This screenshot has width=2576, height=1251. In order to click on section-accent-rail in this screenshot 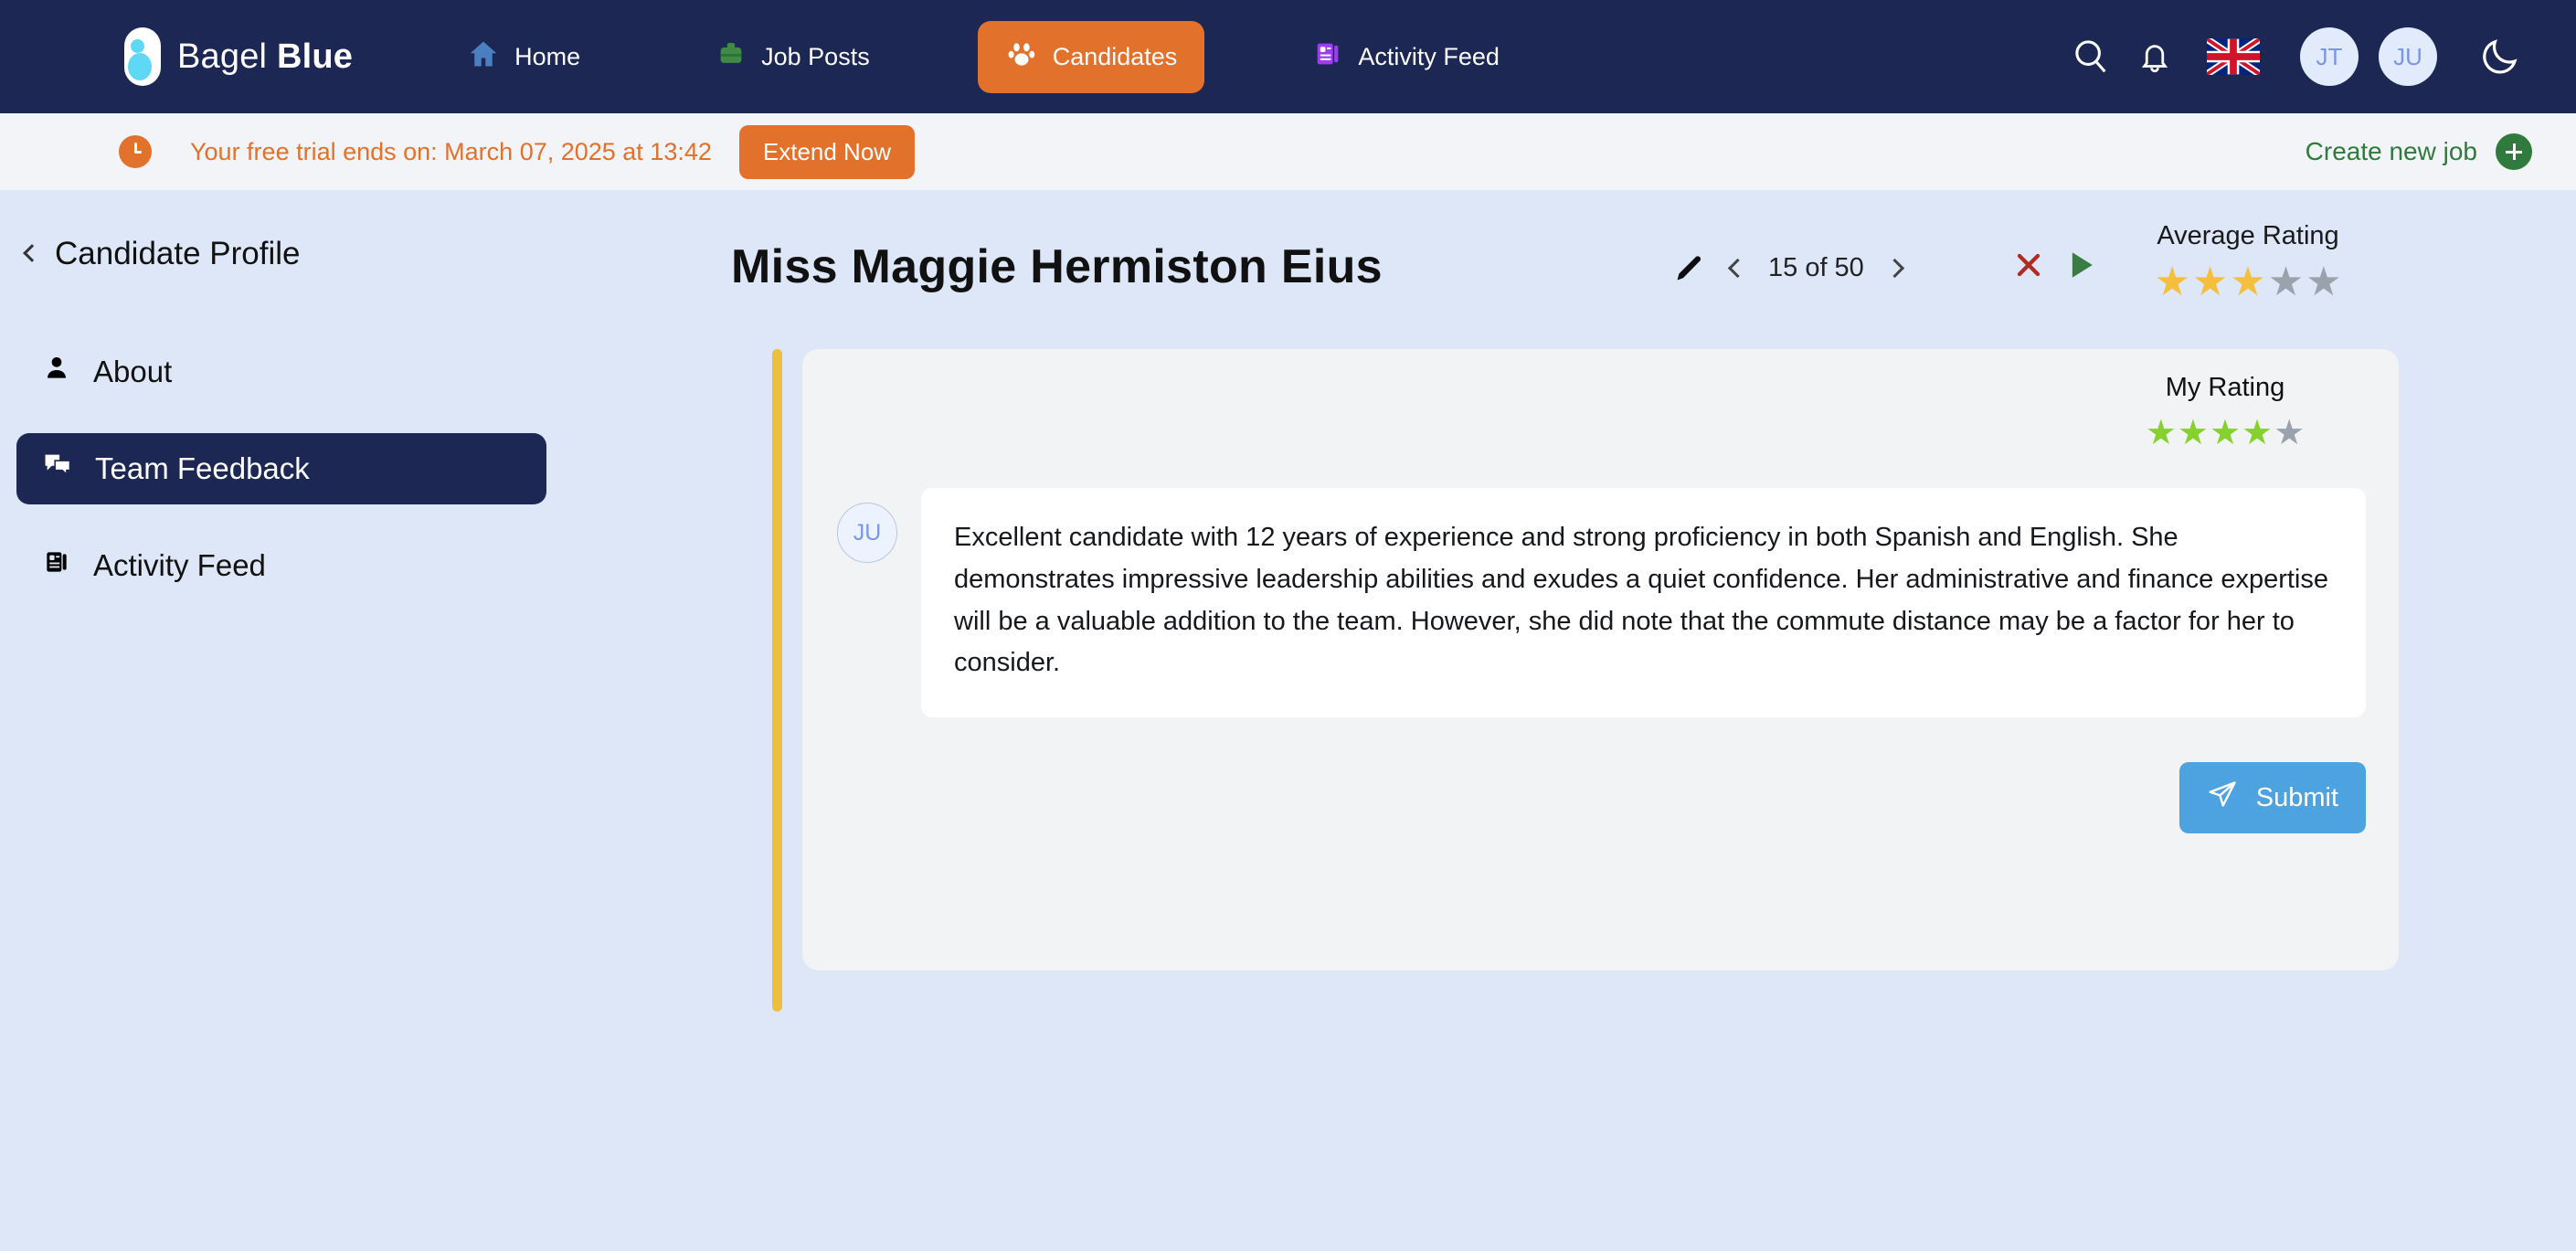, I will do `click(777, 680)`.